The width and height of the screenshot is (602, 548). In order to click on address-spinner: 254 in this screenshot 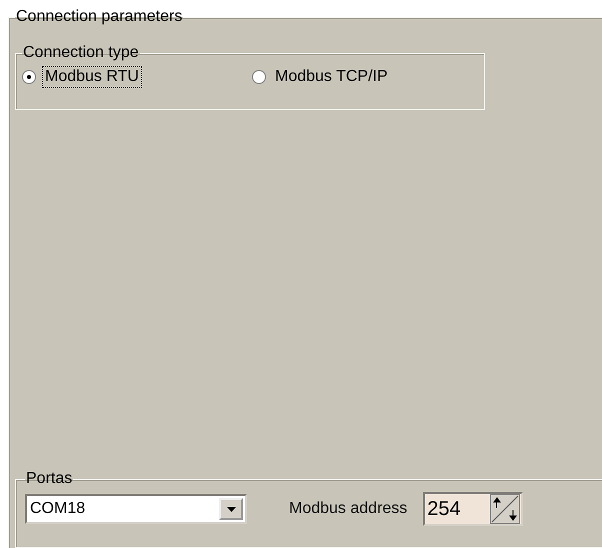, I will do `click(473, 509)`.